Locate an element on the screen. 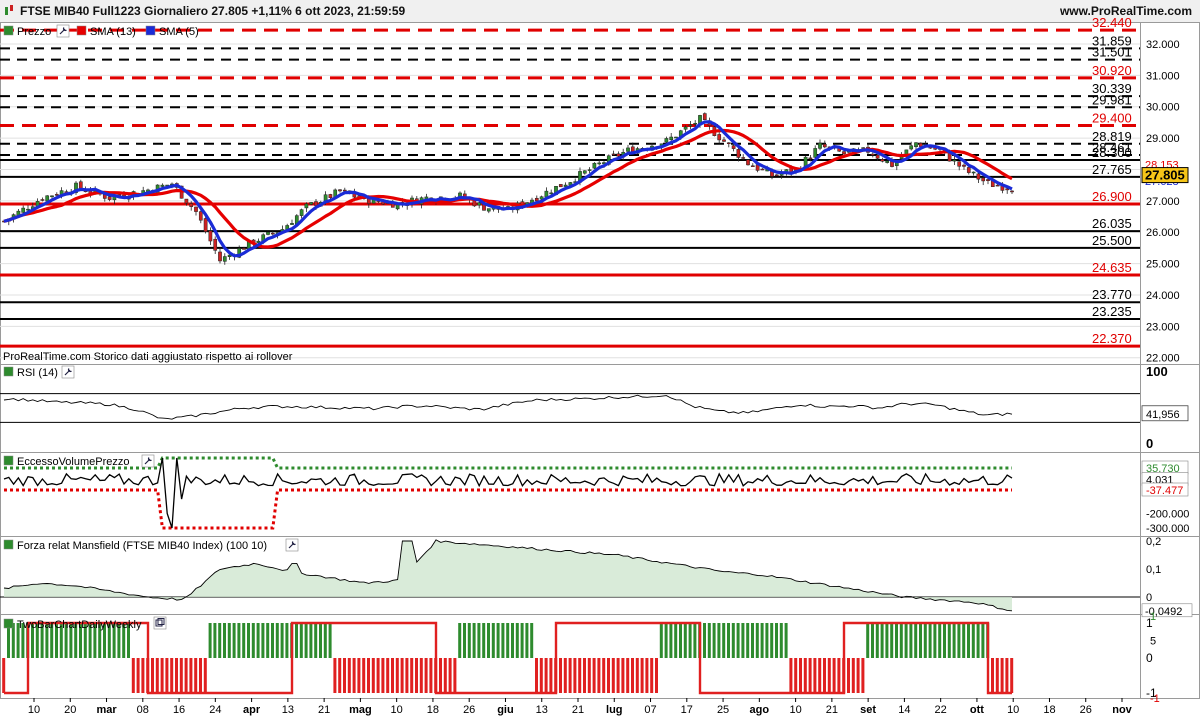  panel-frame-rsi is located at coordinates (600, 408).